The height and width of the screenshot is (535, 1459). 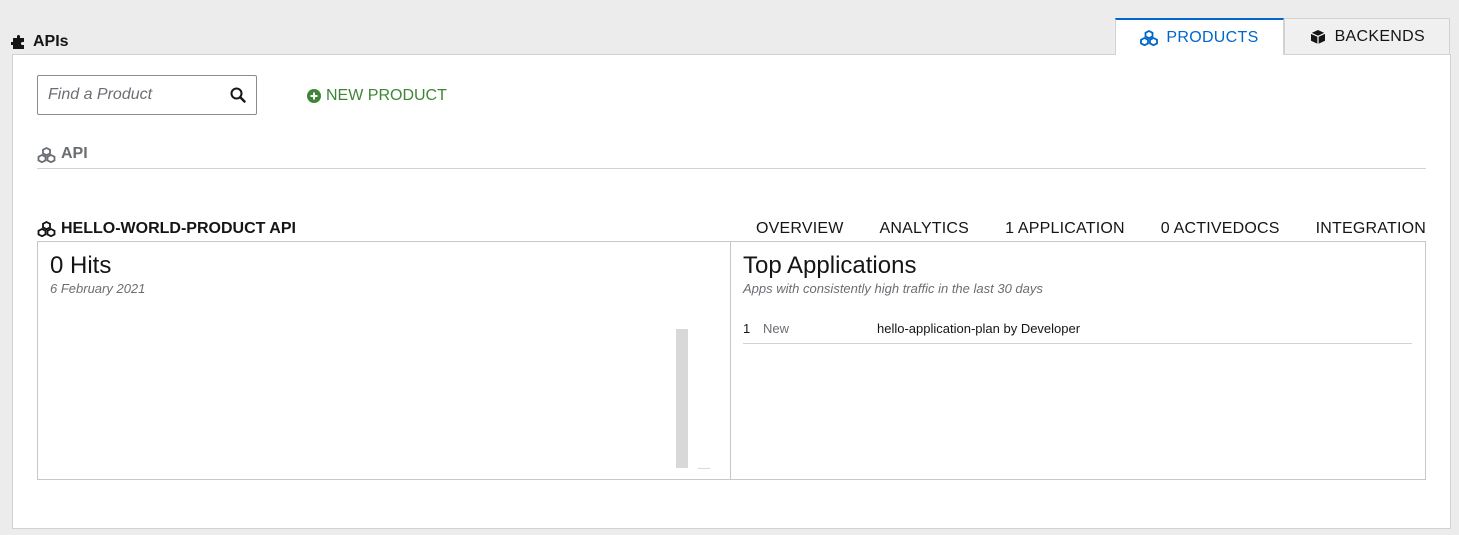 What do you see at coordinates (800, 229) in the screenshot?
I see `nav-overview: OVERVIEW` at bounding box center [800, 229].